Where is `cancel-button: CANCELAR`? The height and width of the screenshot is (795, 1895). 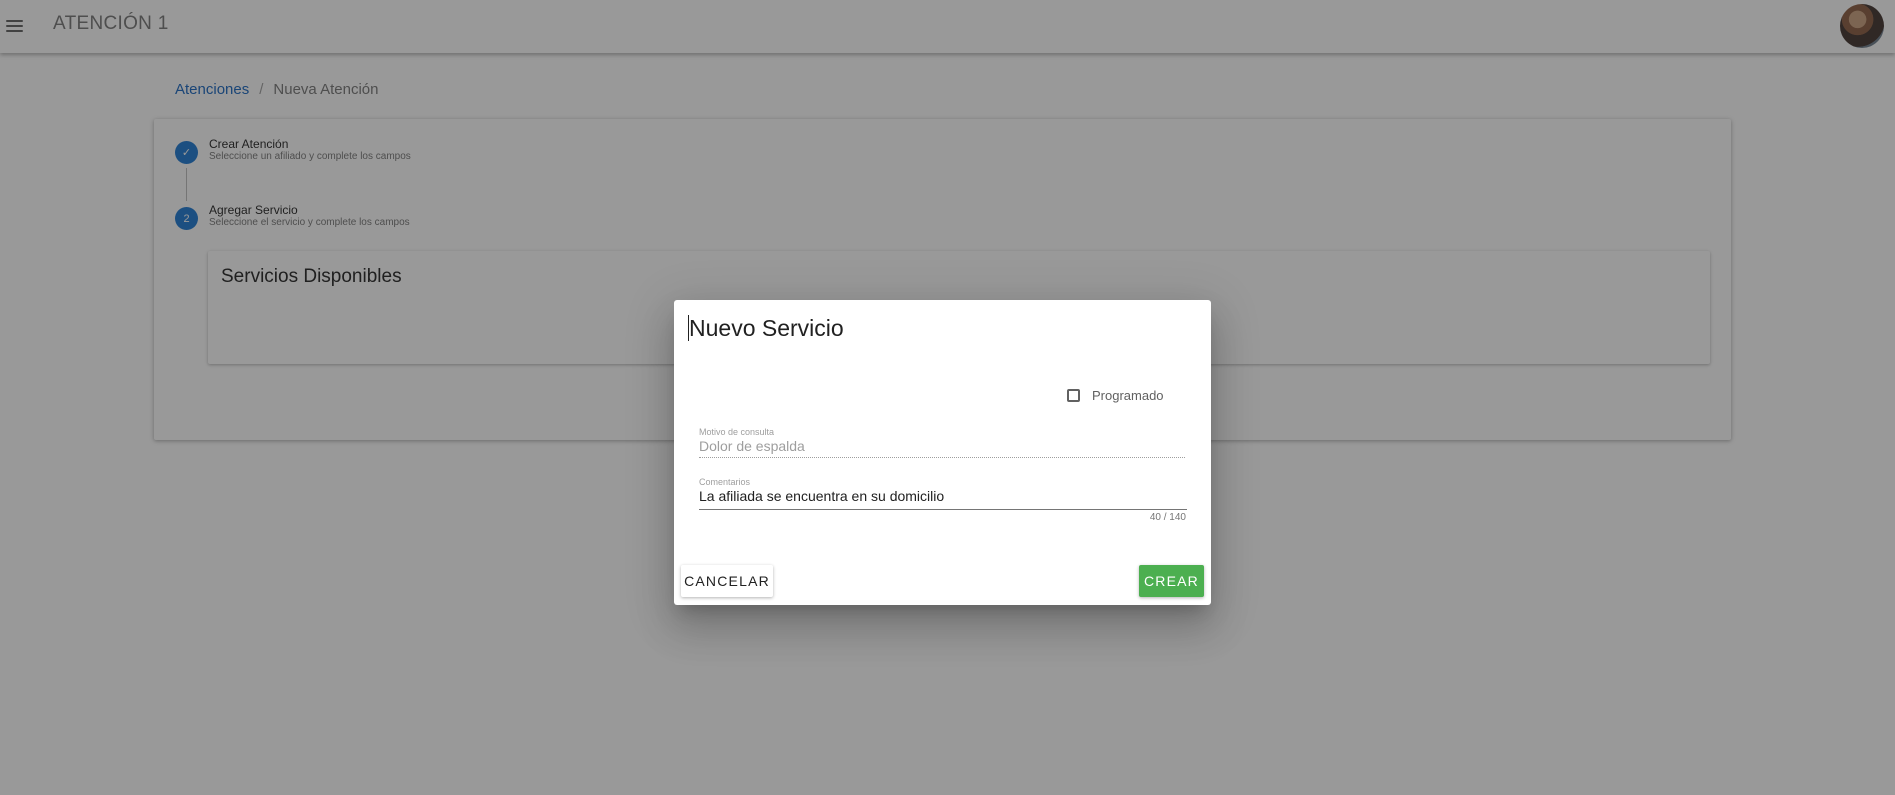
cancel-button: CANCELAR is located at coordinates (727, 581).